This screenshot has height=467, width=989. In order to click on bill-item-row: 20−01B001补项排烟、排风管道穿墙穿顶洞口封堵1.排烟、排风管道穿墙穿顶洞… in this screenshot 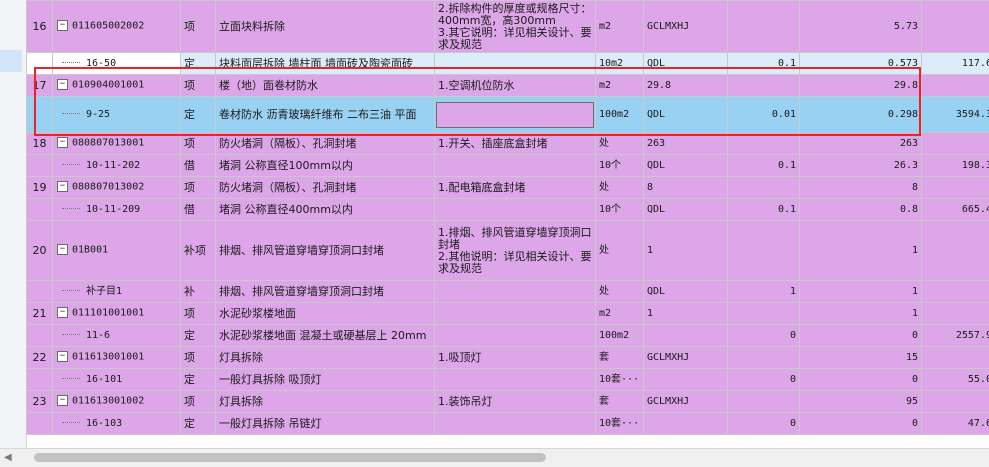, I will do `click(508, 251)`.